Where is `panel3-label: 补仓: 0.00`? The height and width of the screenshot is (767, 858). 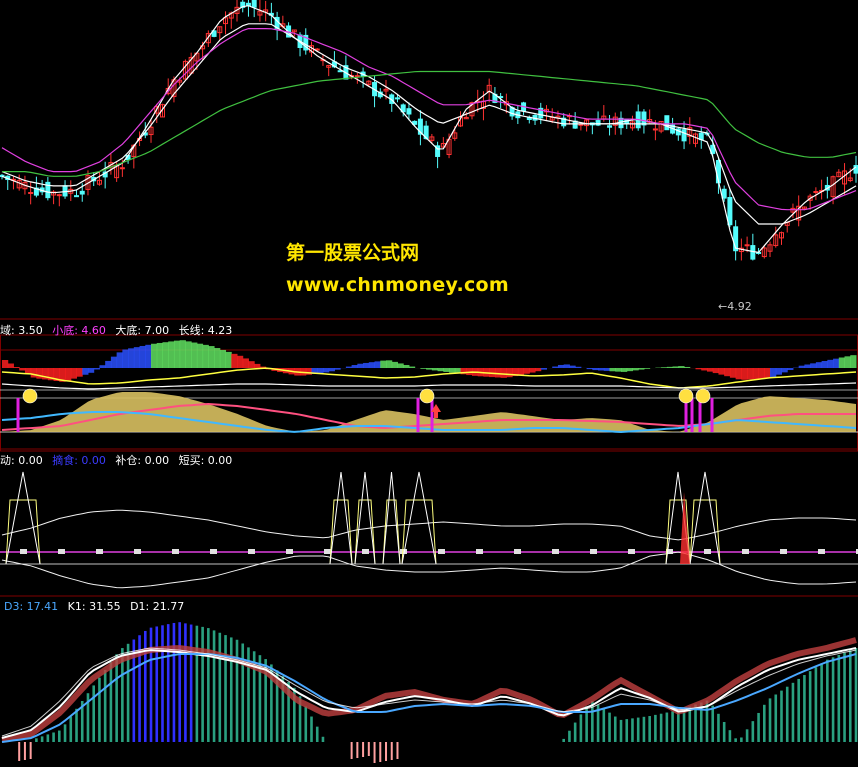 panel3-label: 补仓: 0.00 is located at coordinates (142, 460).